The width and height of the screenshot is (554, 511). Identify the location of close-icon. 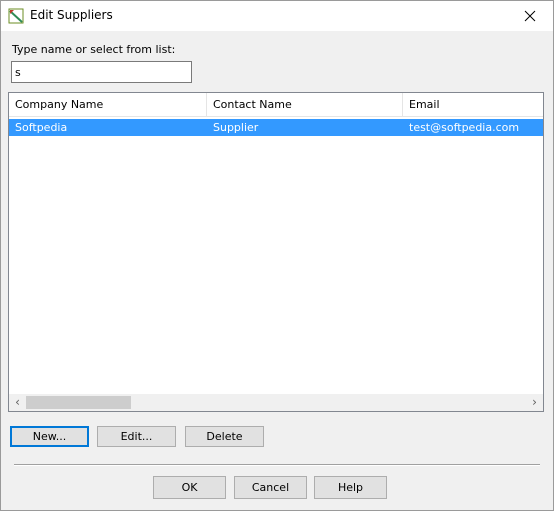
(530, 16).